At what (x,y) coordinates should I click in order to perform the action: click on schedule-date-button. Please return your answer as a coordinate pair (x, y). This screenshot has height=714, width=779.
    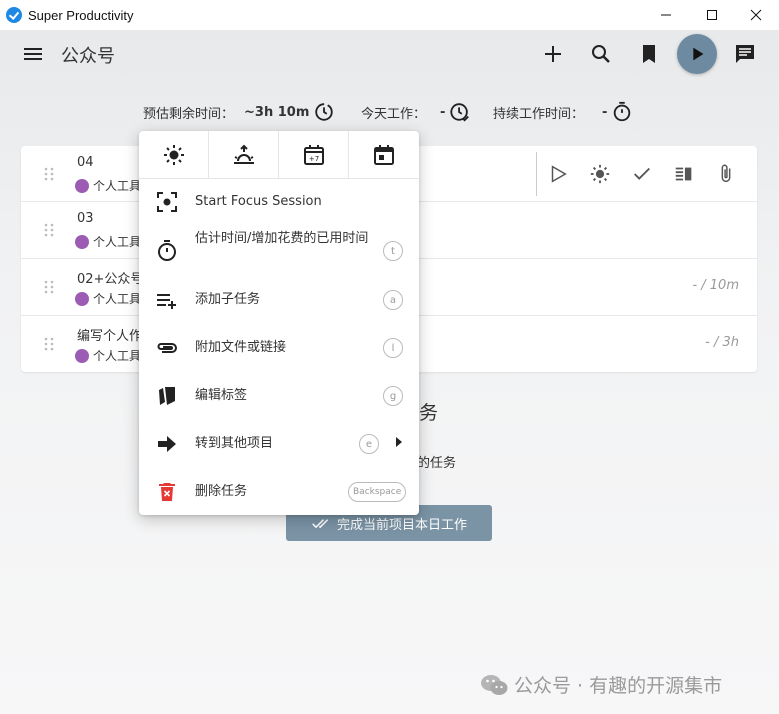
    Looking at the image, I should click on (384, 154).